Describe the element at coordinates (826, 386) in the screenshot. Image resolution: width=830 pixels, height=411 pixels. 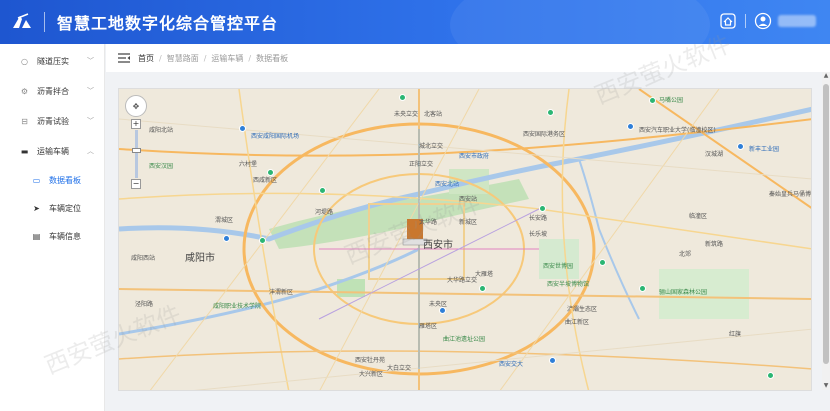
I see `scroll-down-icon: ▼` at that location.